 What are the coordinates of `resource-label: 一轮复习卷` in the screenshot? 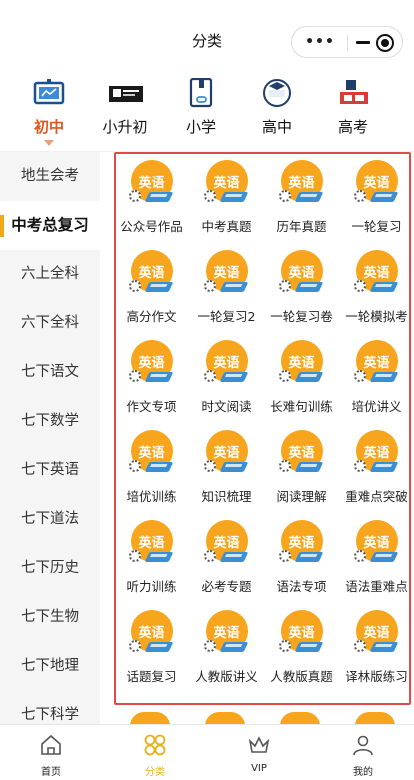 It's located at (301, 316).